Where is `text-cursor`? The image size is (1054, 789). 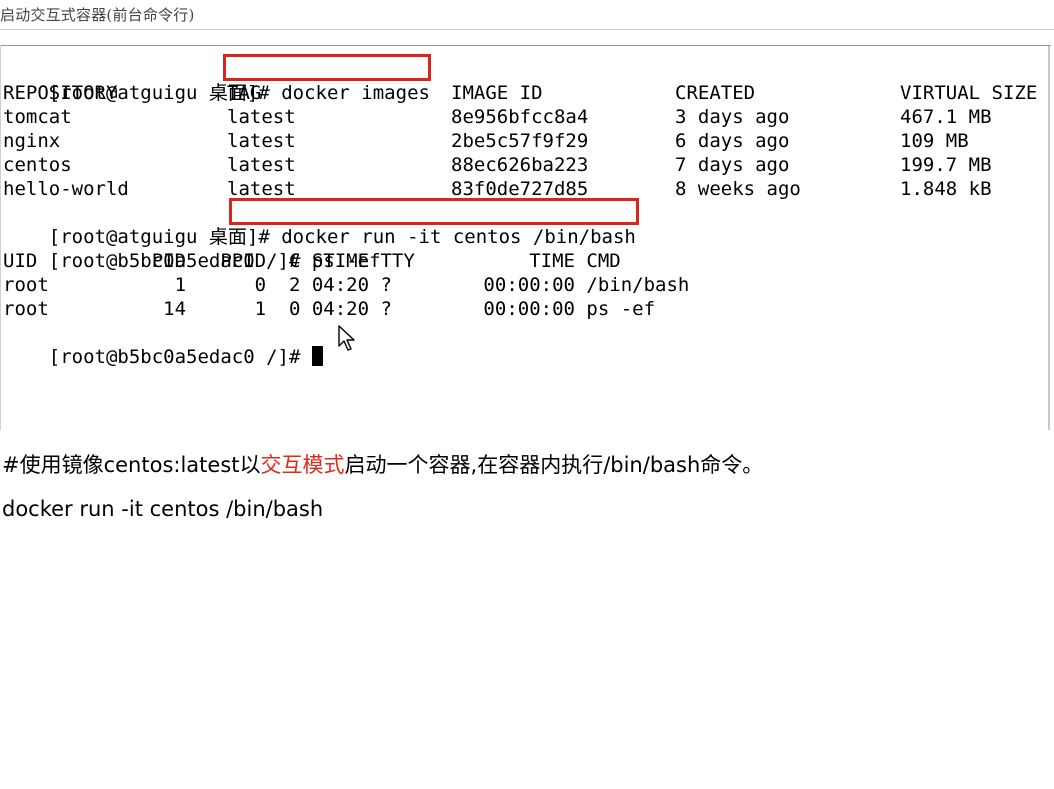 text-cursor is located at coordinates (317, 356).